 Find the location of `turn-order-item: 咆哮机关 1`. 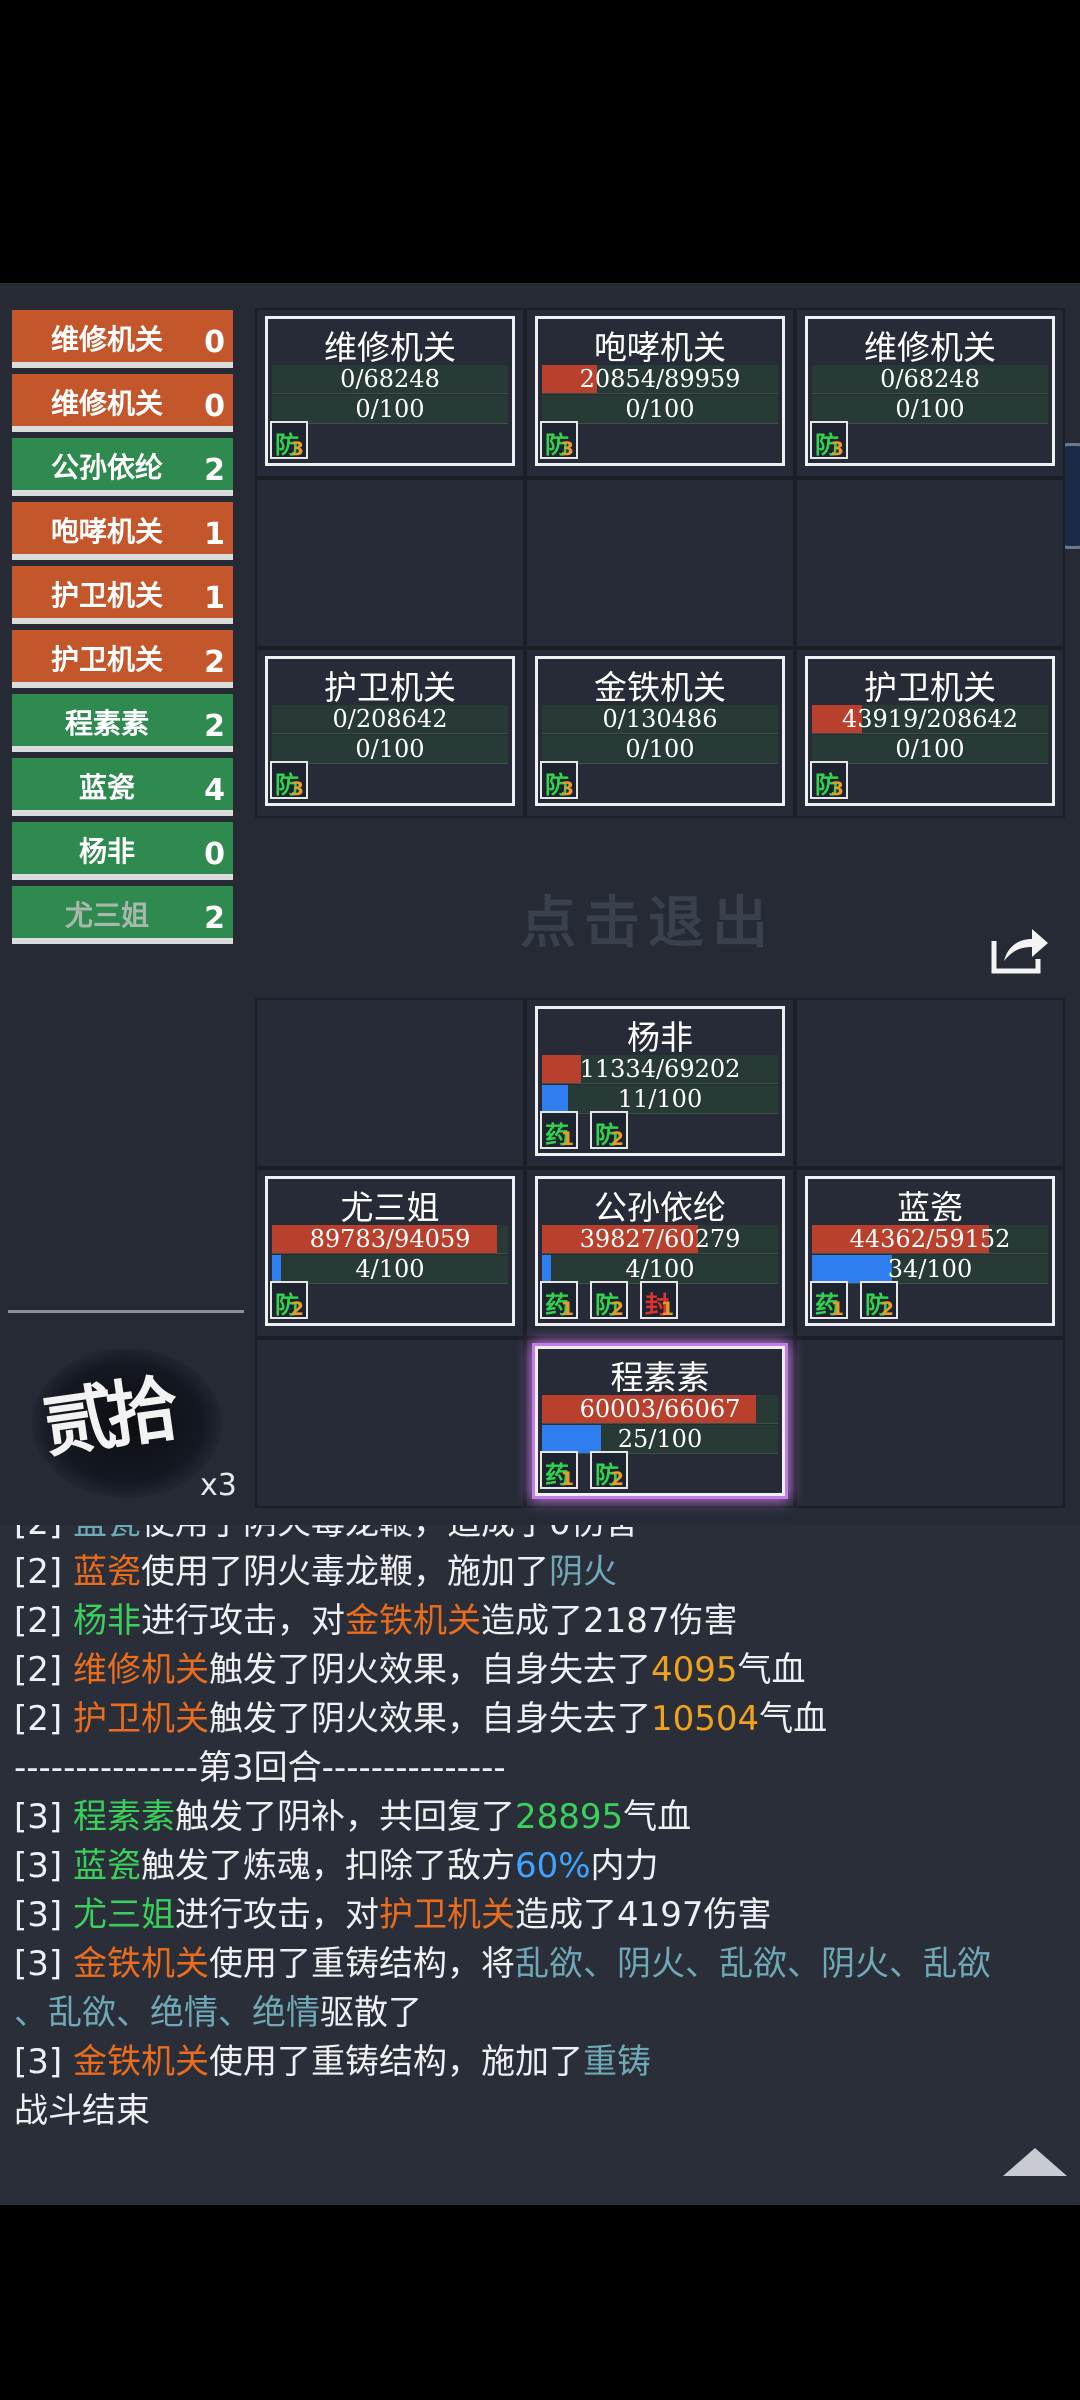

turn-order-item: 咆哮机关 1 is located at coordinates (122, 531).